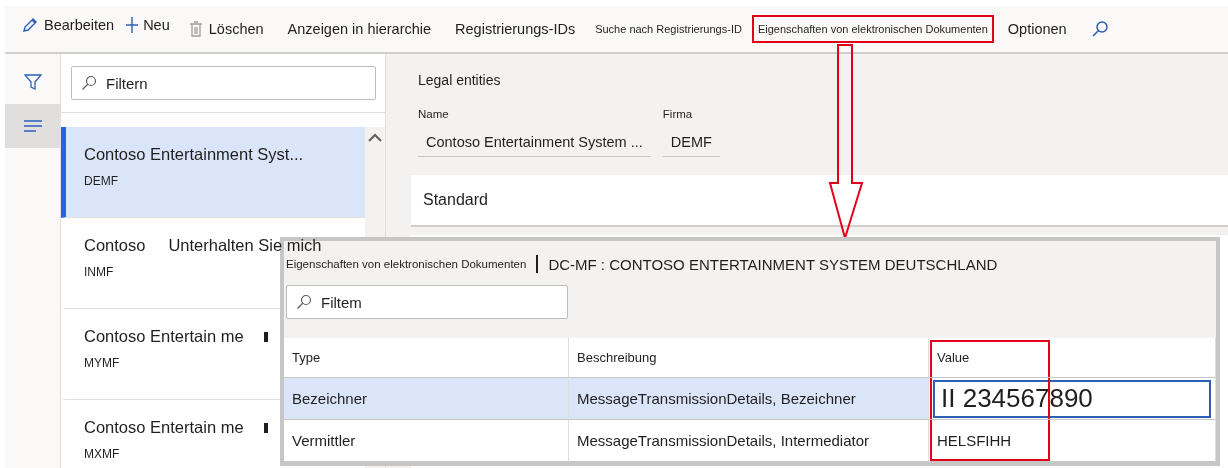  Describe the element at coordinates (460, 80) in the screenshot. I see `section-title: Legal entities` at that location.